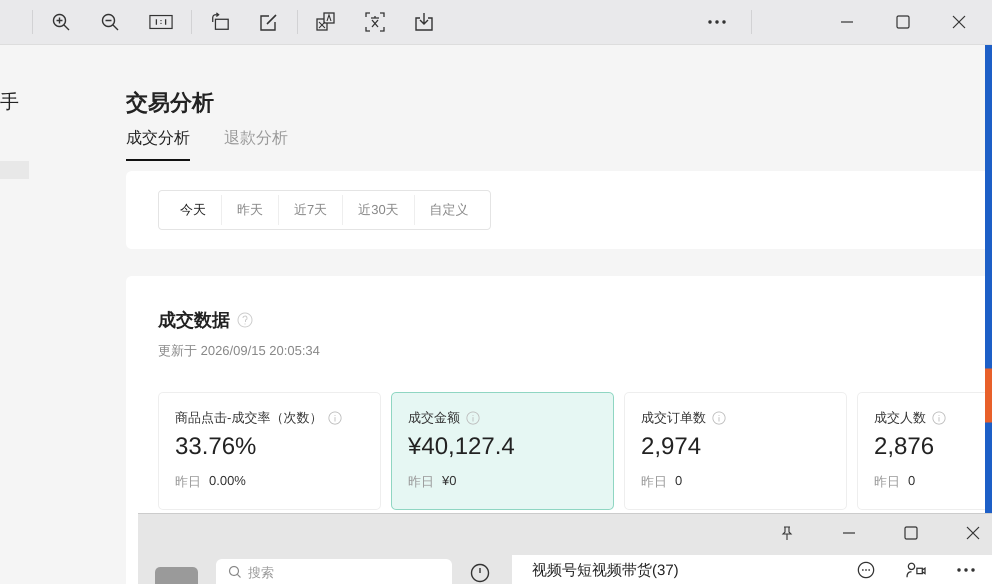 This screenshot has height=584, width=992. Describe the element at coordinates (310, 210) in the screenshot. I see `date-range-option: 近7天` at that location.